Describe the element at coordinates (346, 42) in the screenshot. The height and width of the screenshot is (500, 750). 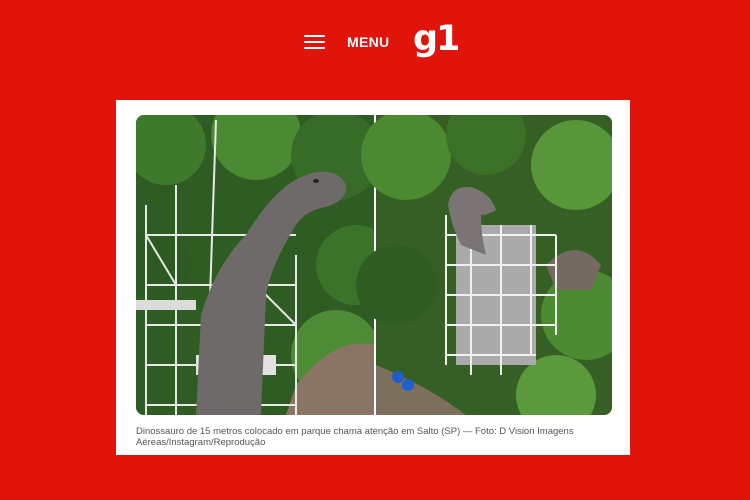
I see `menu-button: MENU` at that location.